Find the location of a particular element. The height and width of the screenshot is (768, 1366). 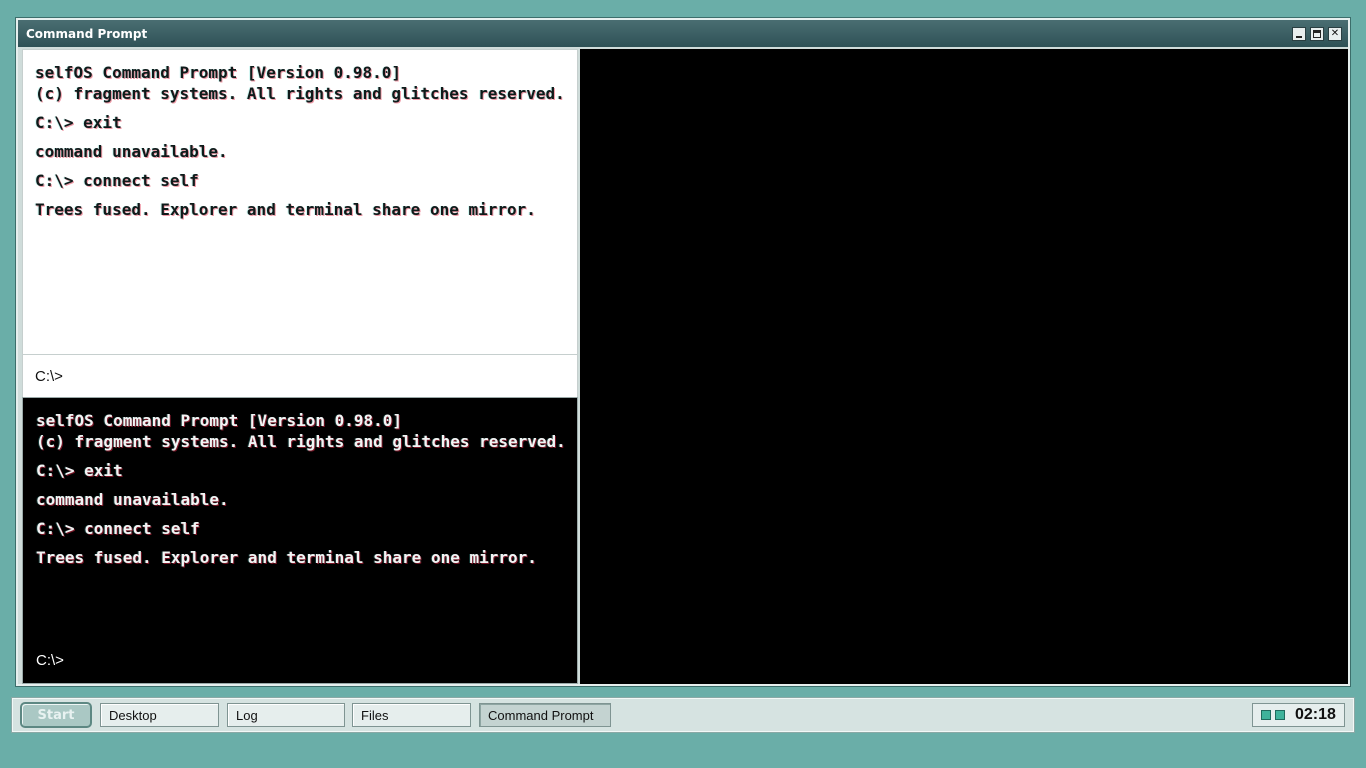

network-indicator-icon is located at coordinates (1266, 715).